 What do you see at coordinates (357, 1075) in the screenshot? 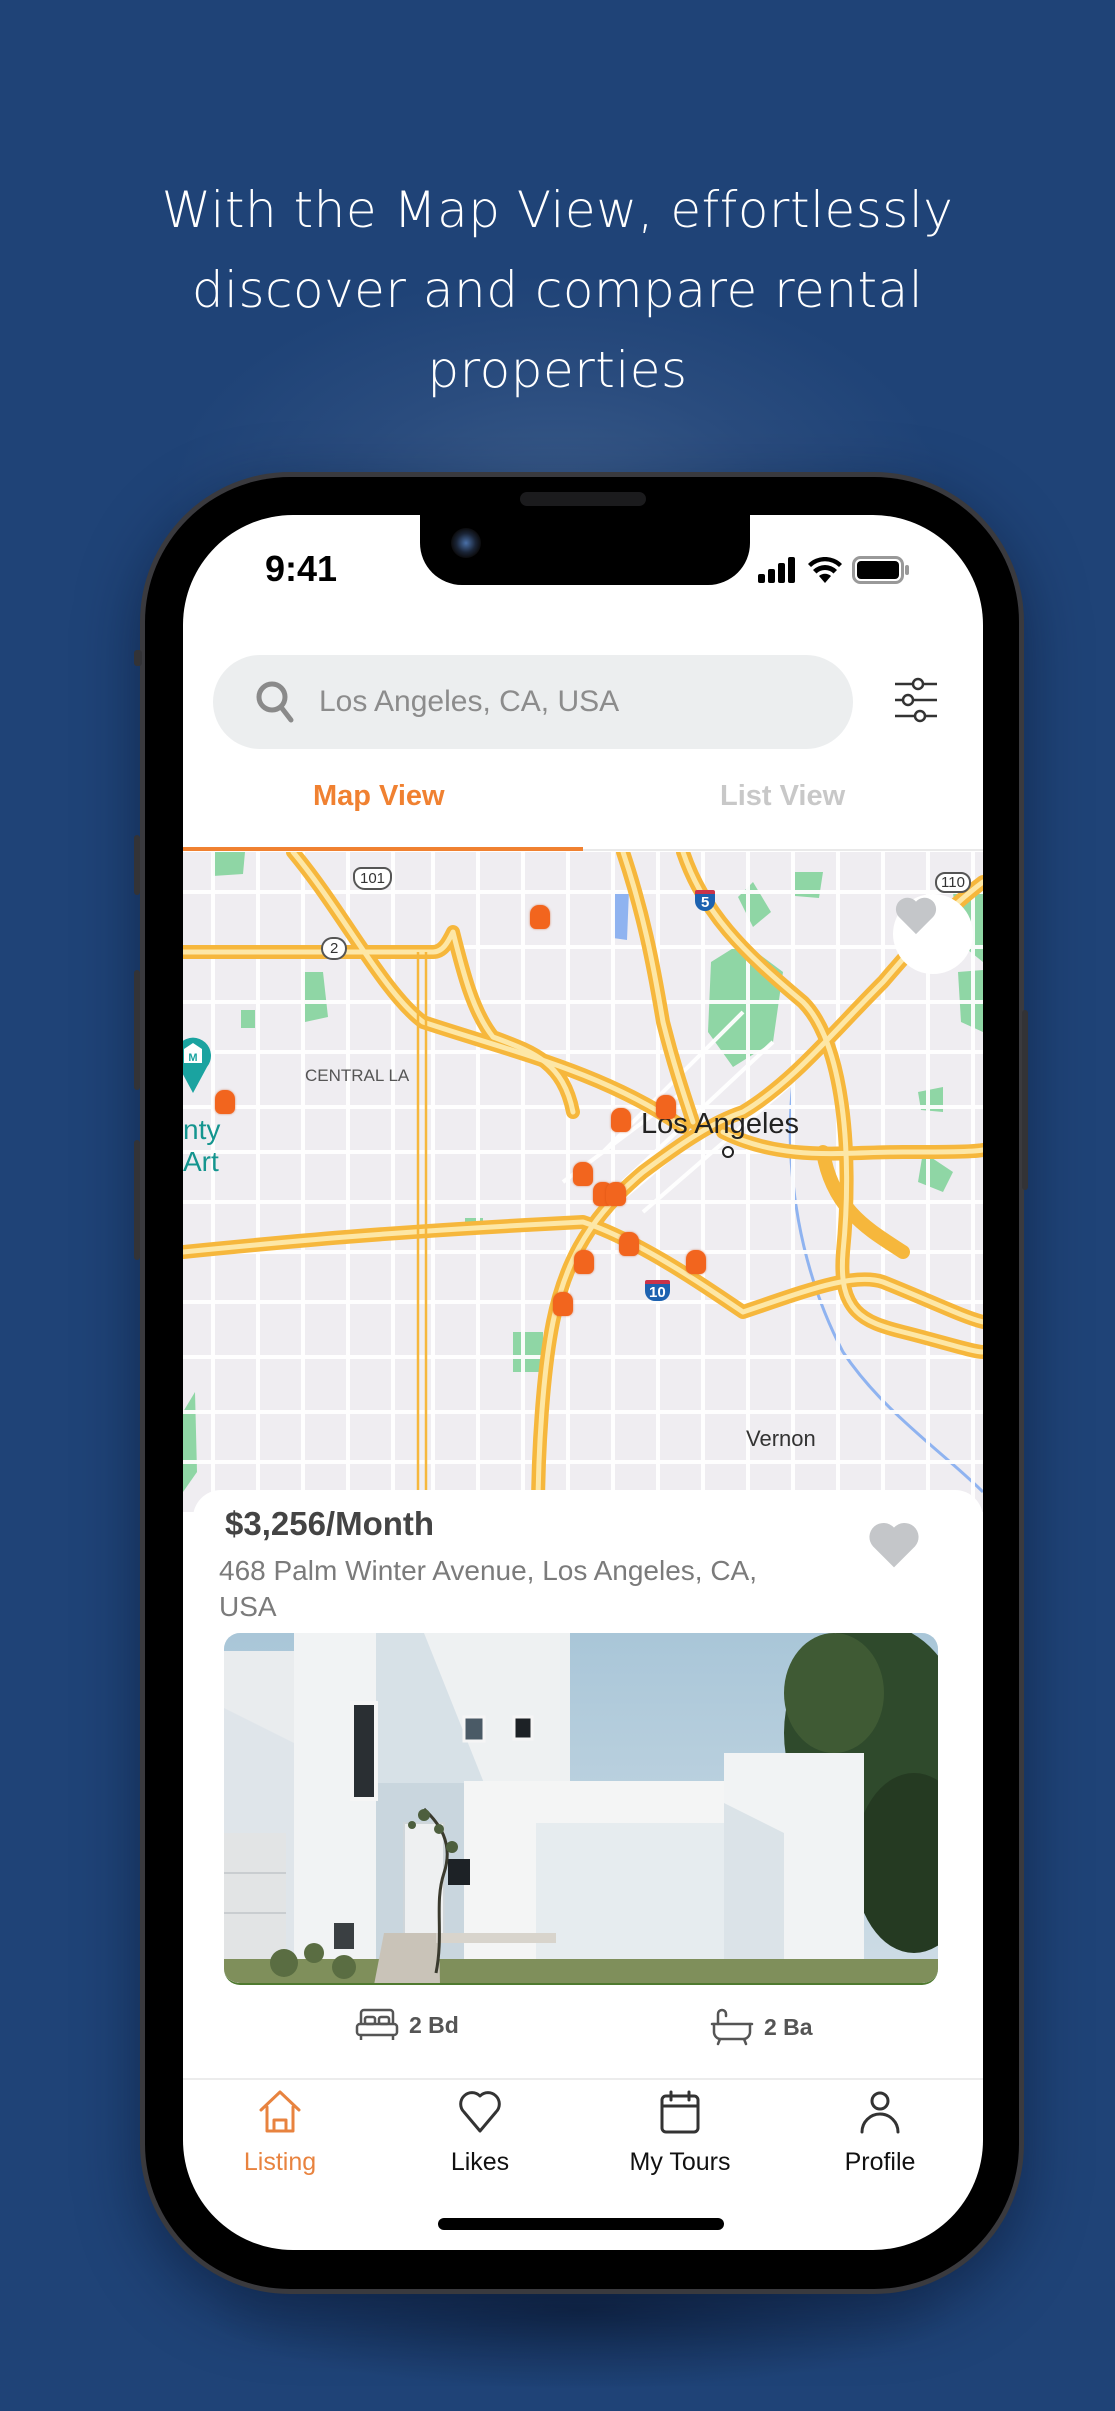
I see `label-central-la: CENTRAL LA` at bounding box center [357, 1075].